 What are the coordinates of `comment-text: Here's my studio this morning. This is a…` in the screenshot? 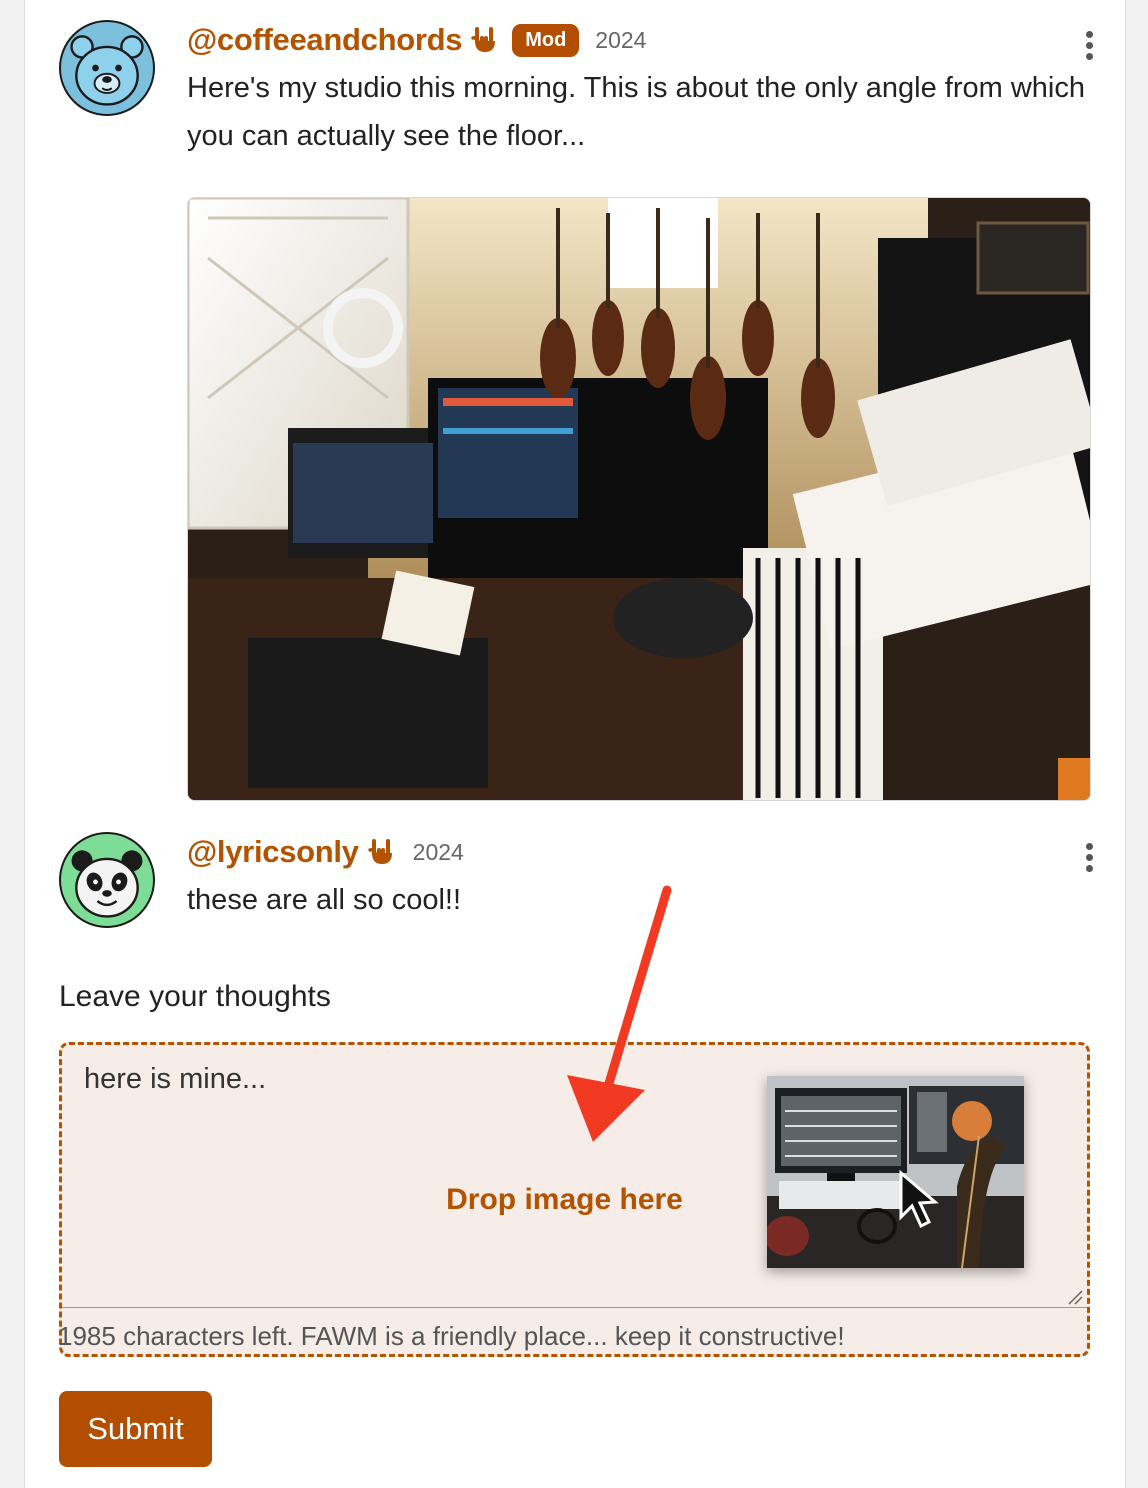 It's located at (636, 112).